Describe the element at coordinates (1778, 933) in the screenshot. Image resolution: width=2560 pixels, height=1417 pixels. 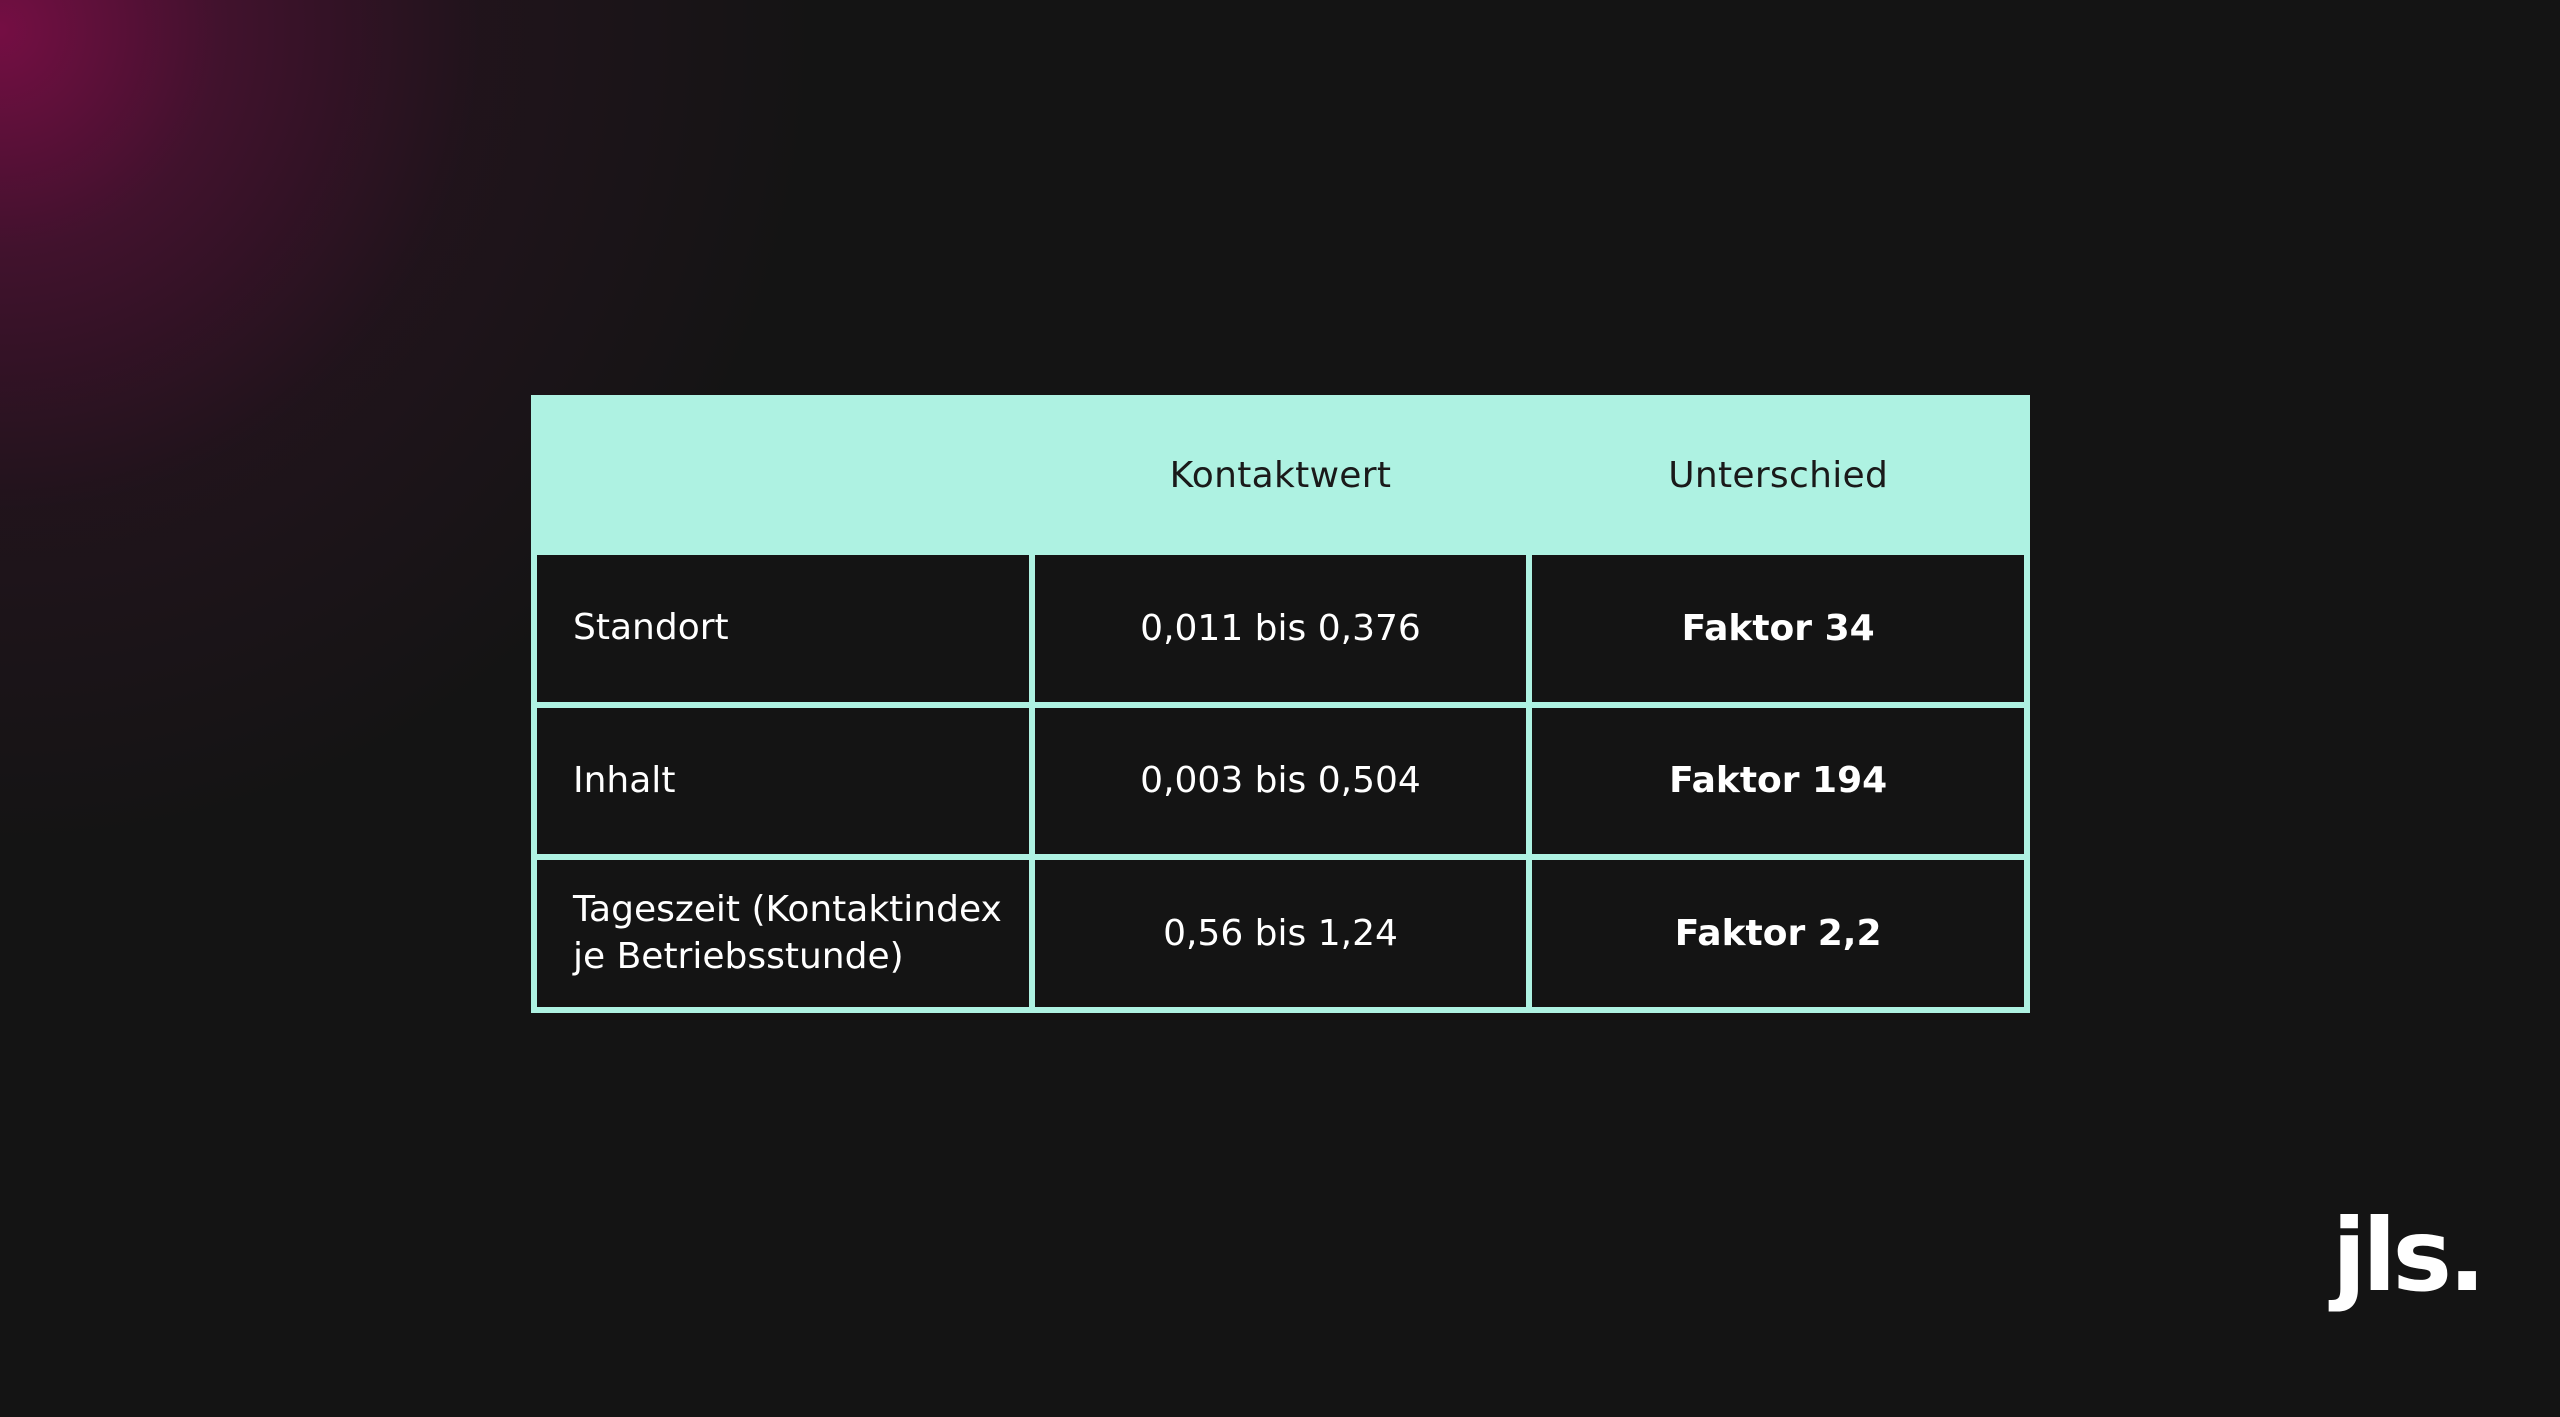
I see `row-factor: Faktor 2,2` at that location.